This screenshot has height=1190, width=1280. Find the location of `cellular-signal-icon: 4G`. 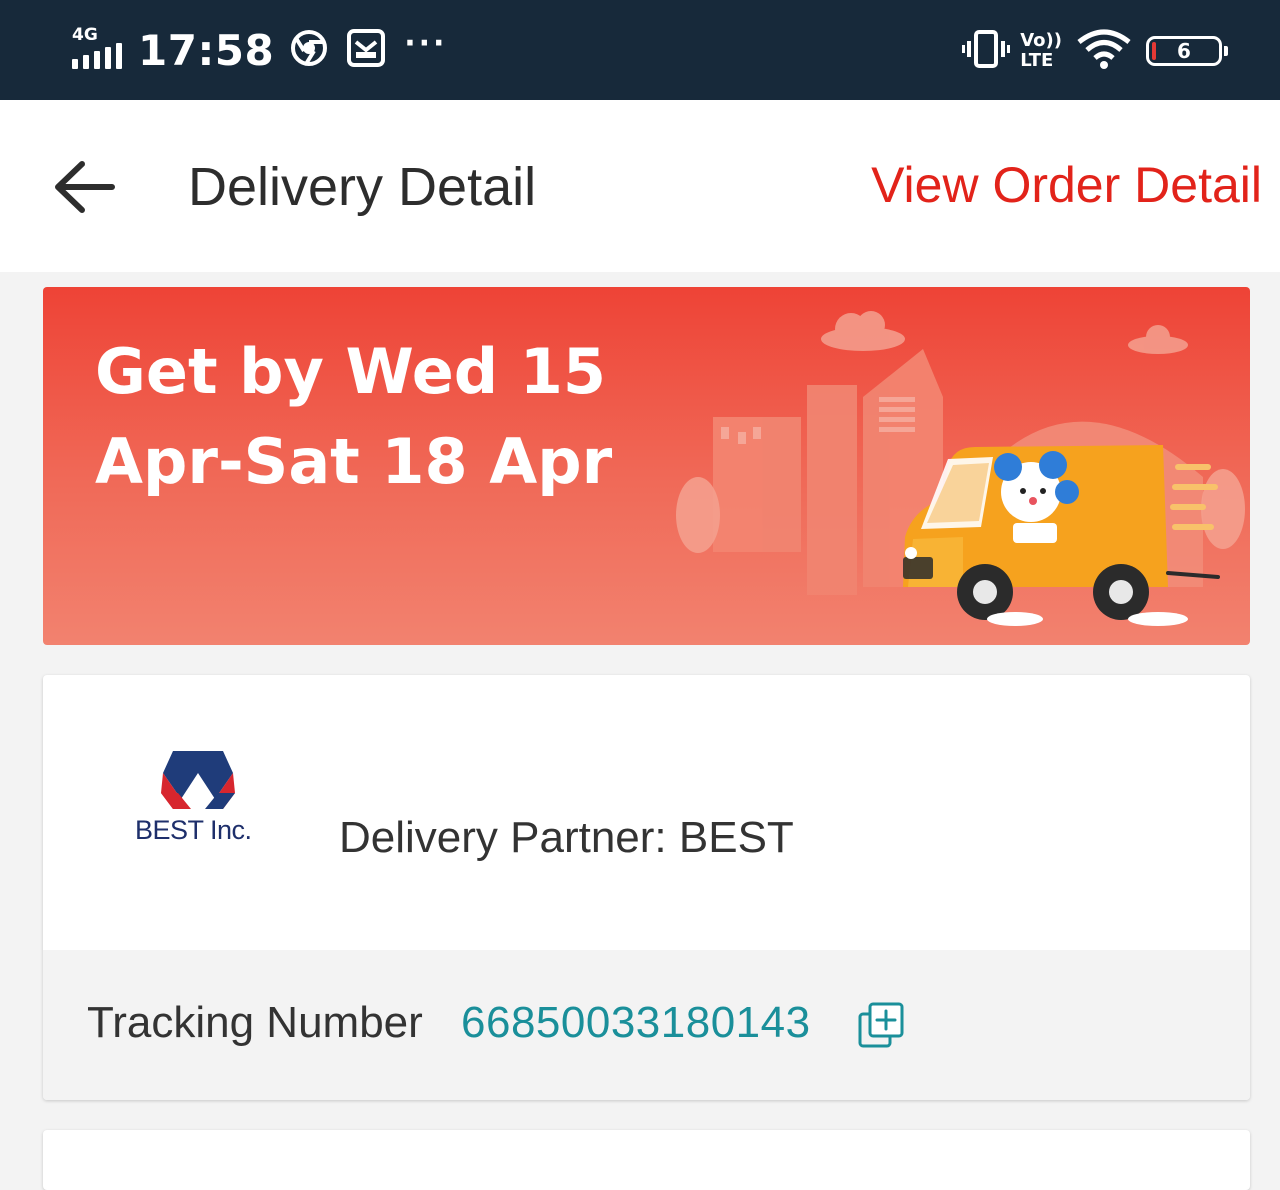

cellular-signal-icon: 4G is located at coordinates (99, 50).